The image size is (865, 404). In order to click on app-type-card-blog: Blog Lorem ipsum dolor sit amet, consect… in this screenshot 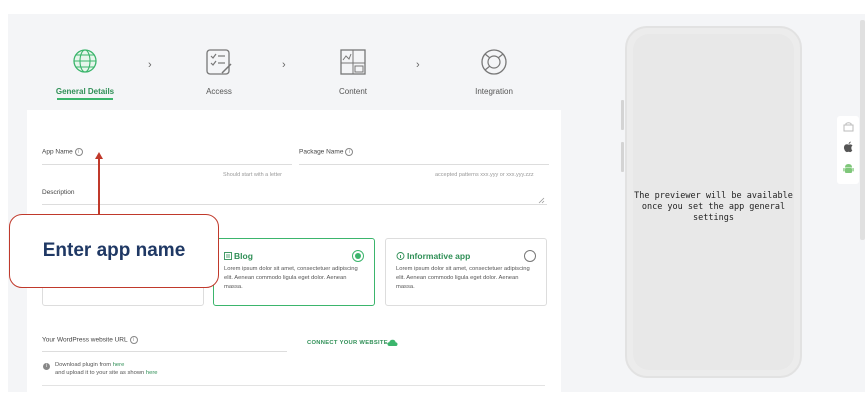, I will do `click(294, 272)`.